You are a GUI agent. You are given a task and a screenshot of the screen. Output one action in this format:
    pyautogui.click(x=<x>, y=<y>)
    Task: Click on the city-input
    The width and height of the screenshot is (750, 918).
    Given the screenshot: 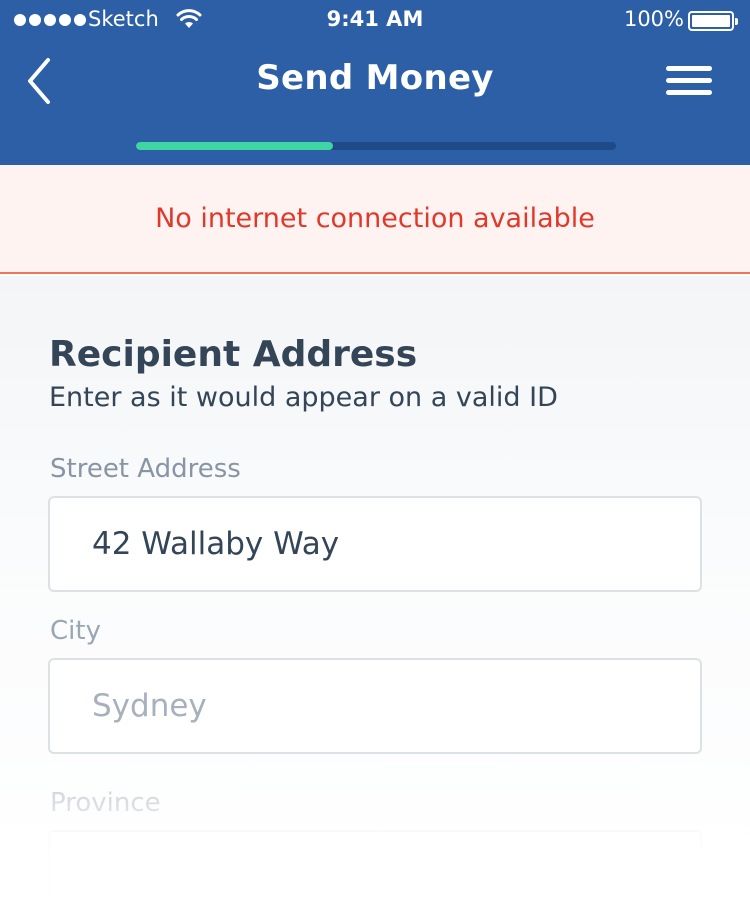 What is the action you would take?
    pyautogui.click(x=375, y=706)
    